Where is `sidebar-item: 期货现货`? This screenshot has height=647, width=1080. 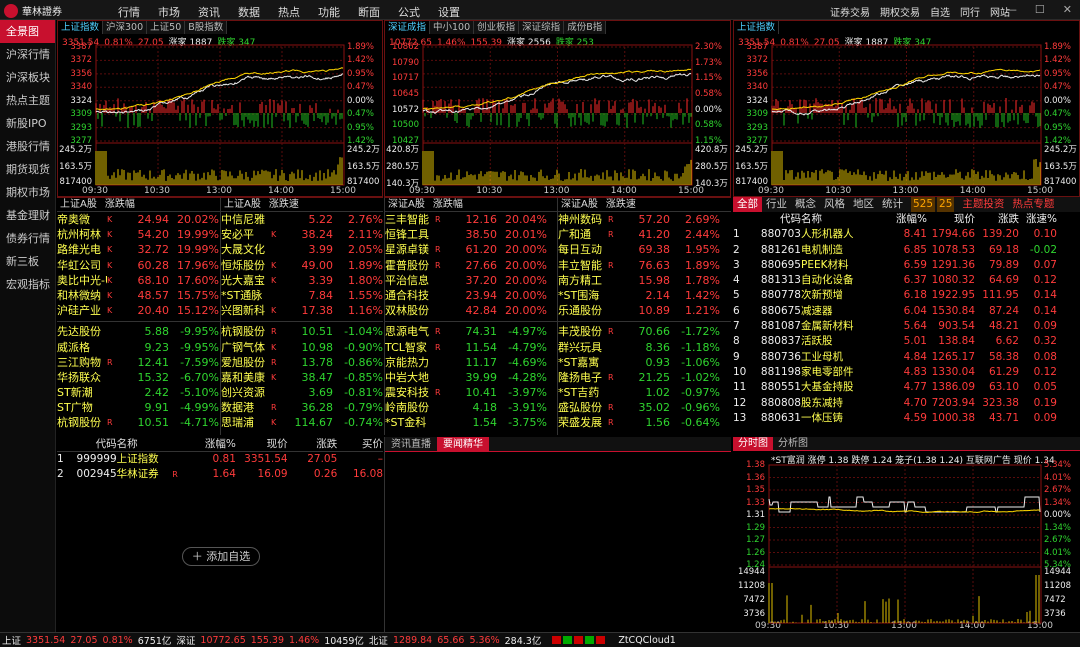
sidebar-item: 期货现货 is located at coordinates (27, 169).